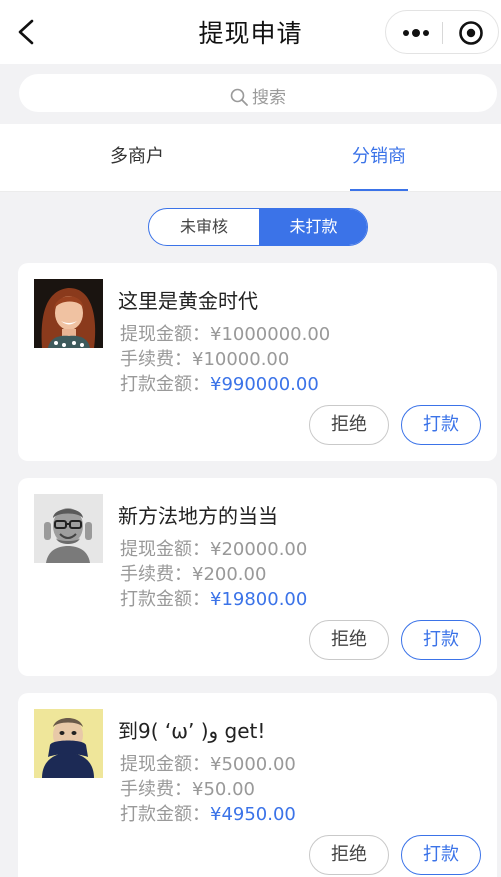  Describe the element at coordinates (250, 158) in the screenshot. I see `tab-bar: 多商户 分销商` at that location.